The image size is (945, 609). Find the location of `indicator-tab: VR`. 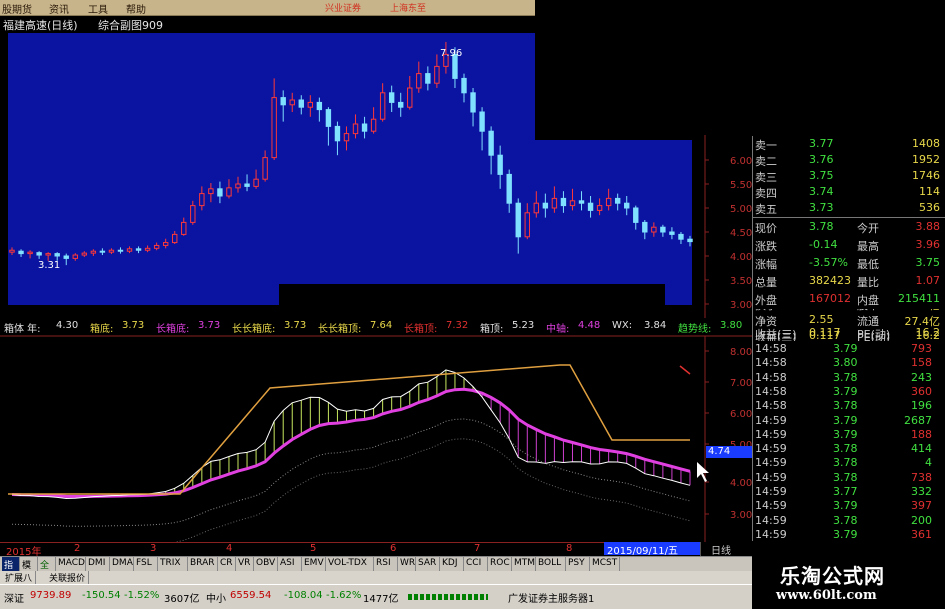

indicator-tab: VR is located at coordinates (245, 564).